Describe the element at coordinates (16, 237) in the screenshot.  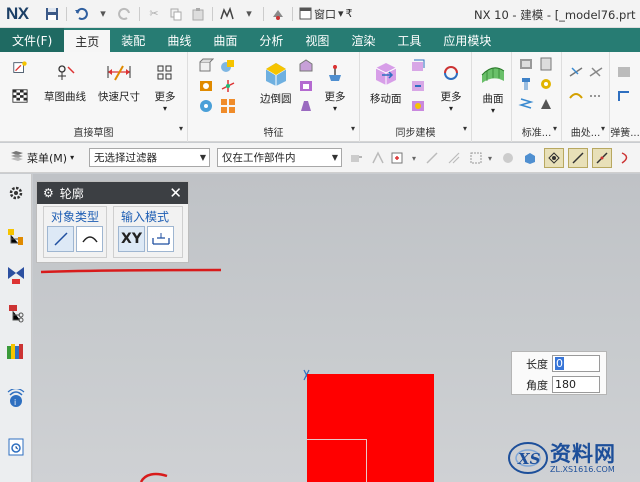
I see `part-navigator-icon` at that location.